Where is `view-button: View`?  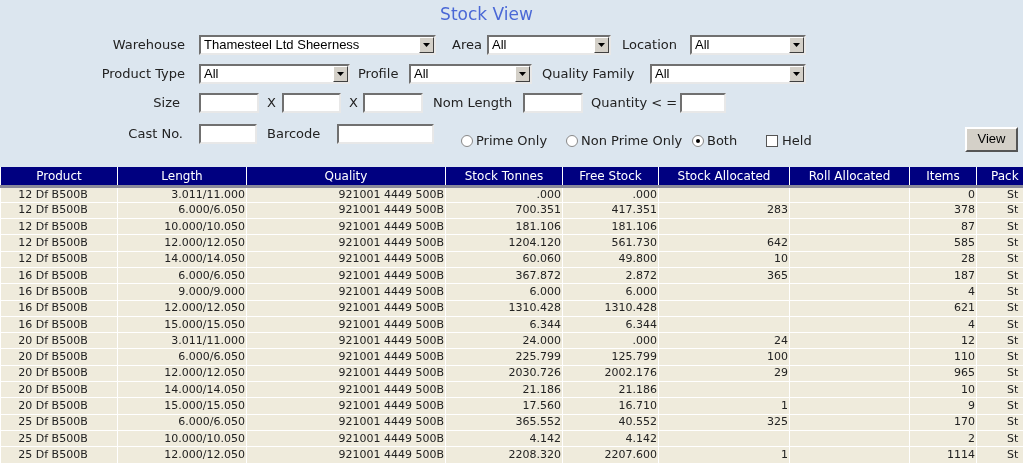 view-button: View is located at coordinates (991, 139).